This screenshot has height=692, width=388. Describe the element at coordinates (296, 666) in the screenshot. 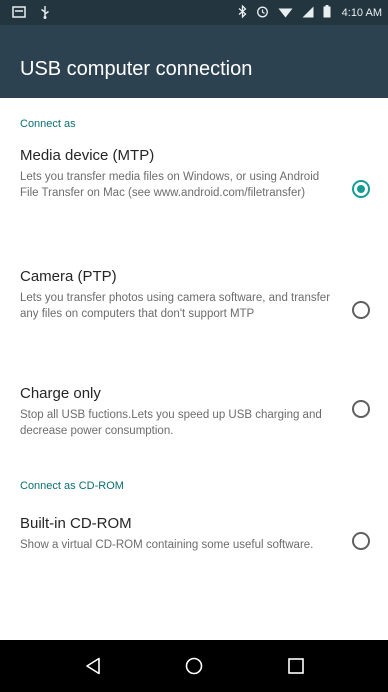

I see `recents-icon` at that location.